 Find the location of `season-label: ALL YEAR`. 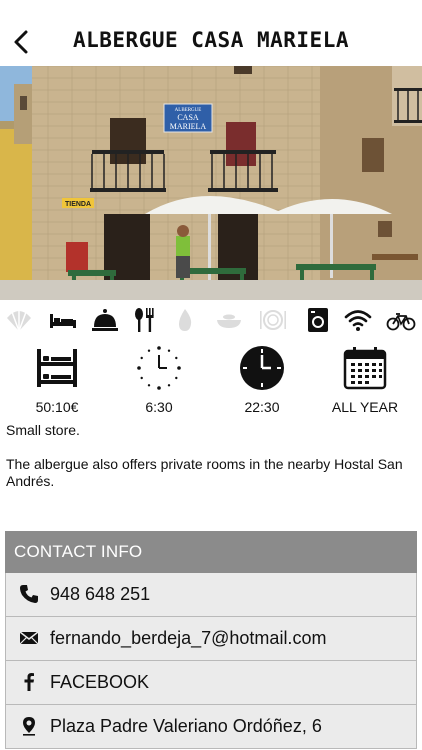

season-label: ALL YEAR is located at coordinates (365, 407).